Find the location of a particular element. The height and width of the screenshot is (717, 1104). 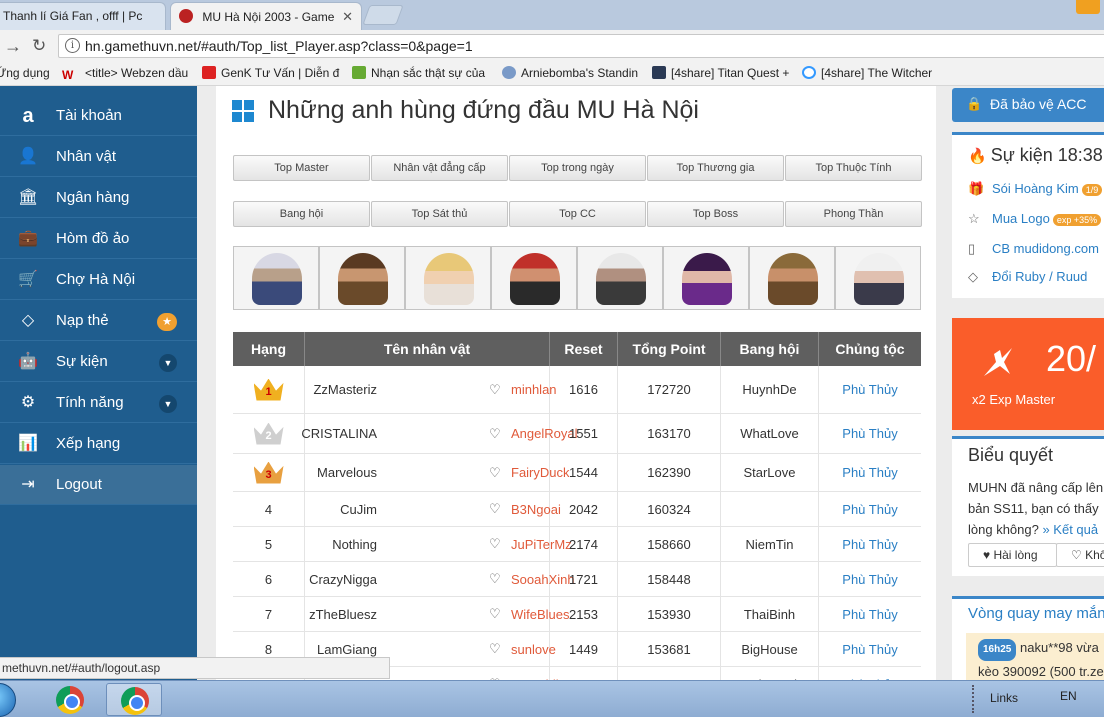

bookmark-item: GenK Tư Vấn | Diễn đ is located at coordinates (270, 73).